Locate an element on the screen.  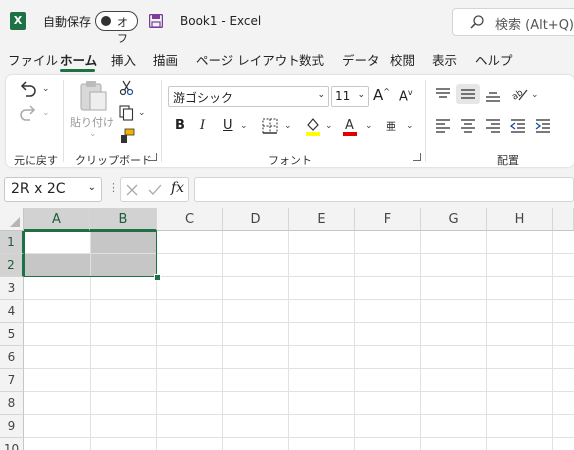
undo-icon is located at coordinates (28, 89).